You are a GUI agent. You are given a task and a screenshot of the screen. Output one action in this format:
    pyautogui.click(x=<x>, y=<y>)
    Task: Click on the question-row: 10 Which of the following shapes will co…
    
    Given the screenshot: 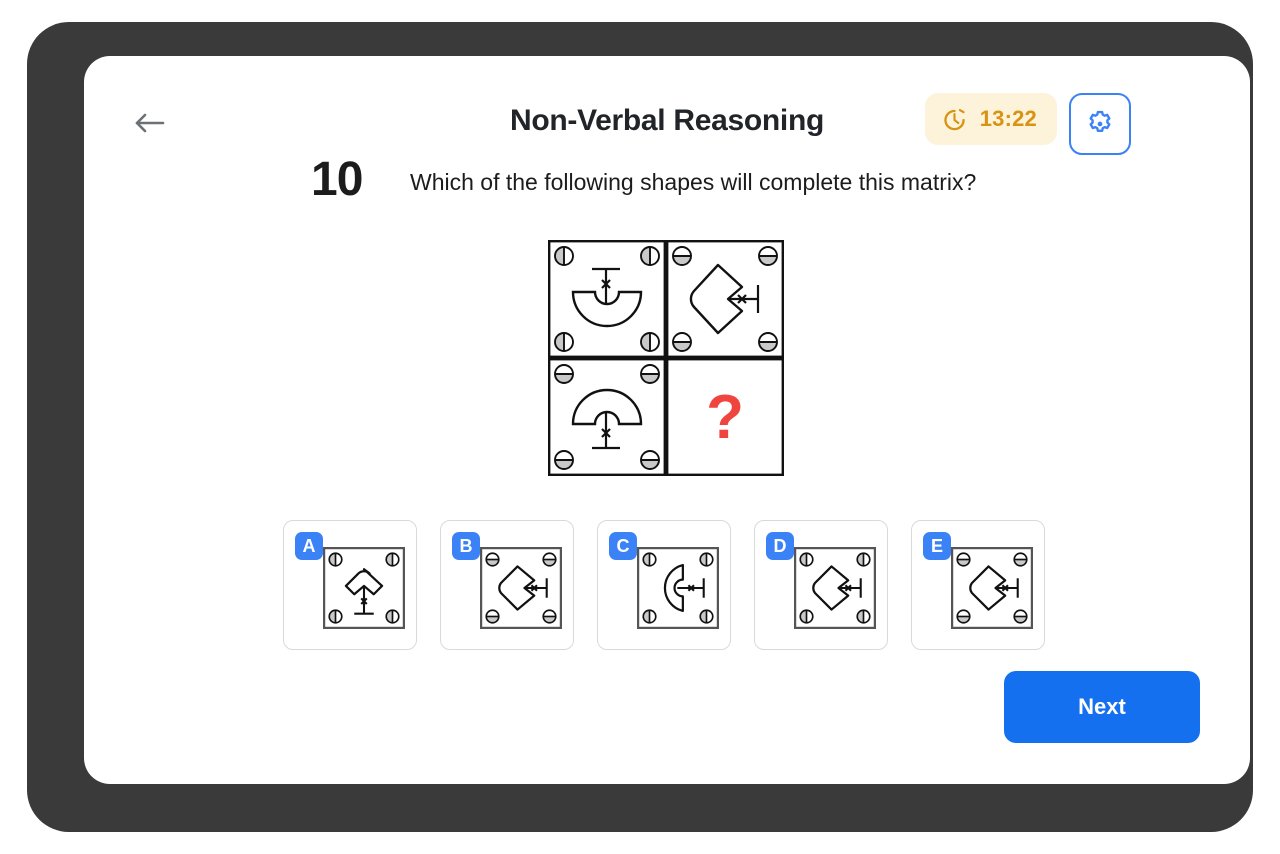 What is the action you would take?
    pyautogui.click(x=667, y=187)
    